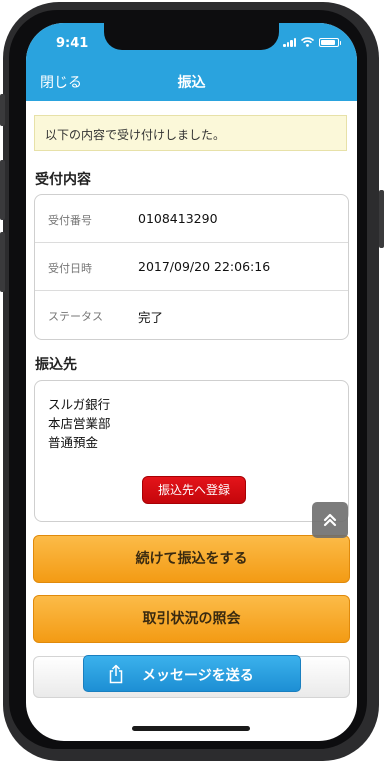  What do you see at coordinates (191, 36) in the screenshot?
I see `notch` at bounding box center [191, 36].